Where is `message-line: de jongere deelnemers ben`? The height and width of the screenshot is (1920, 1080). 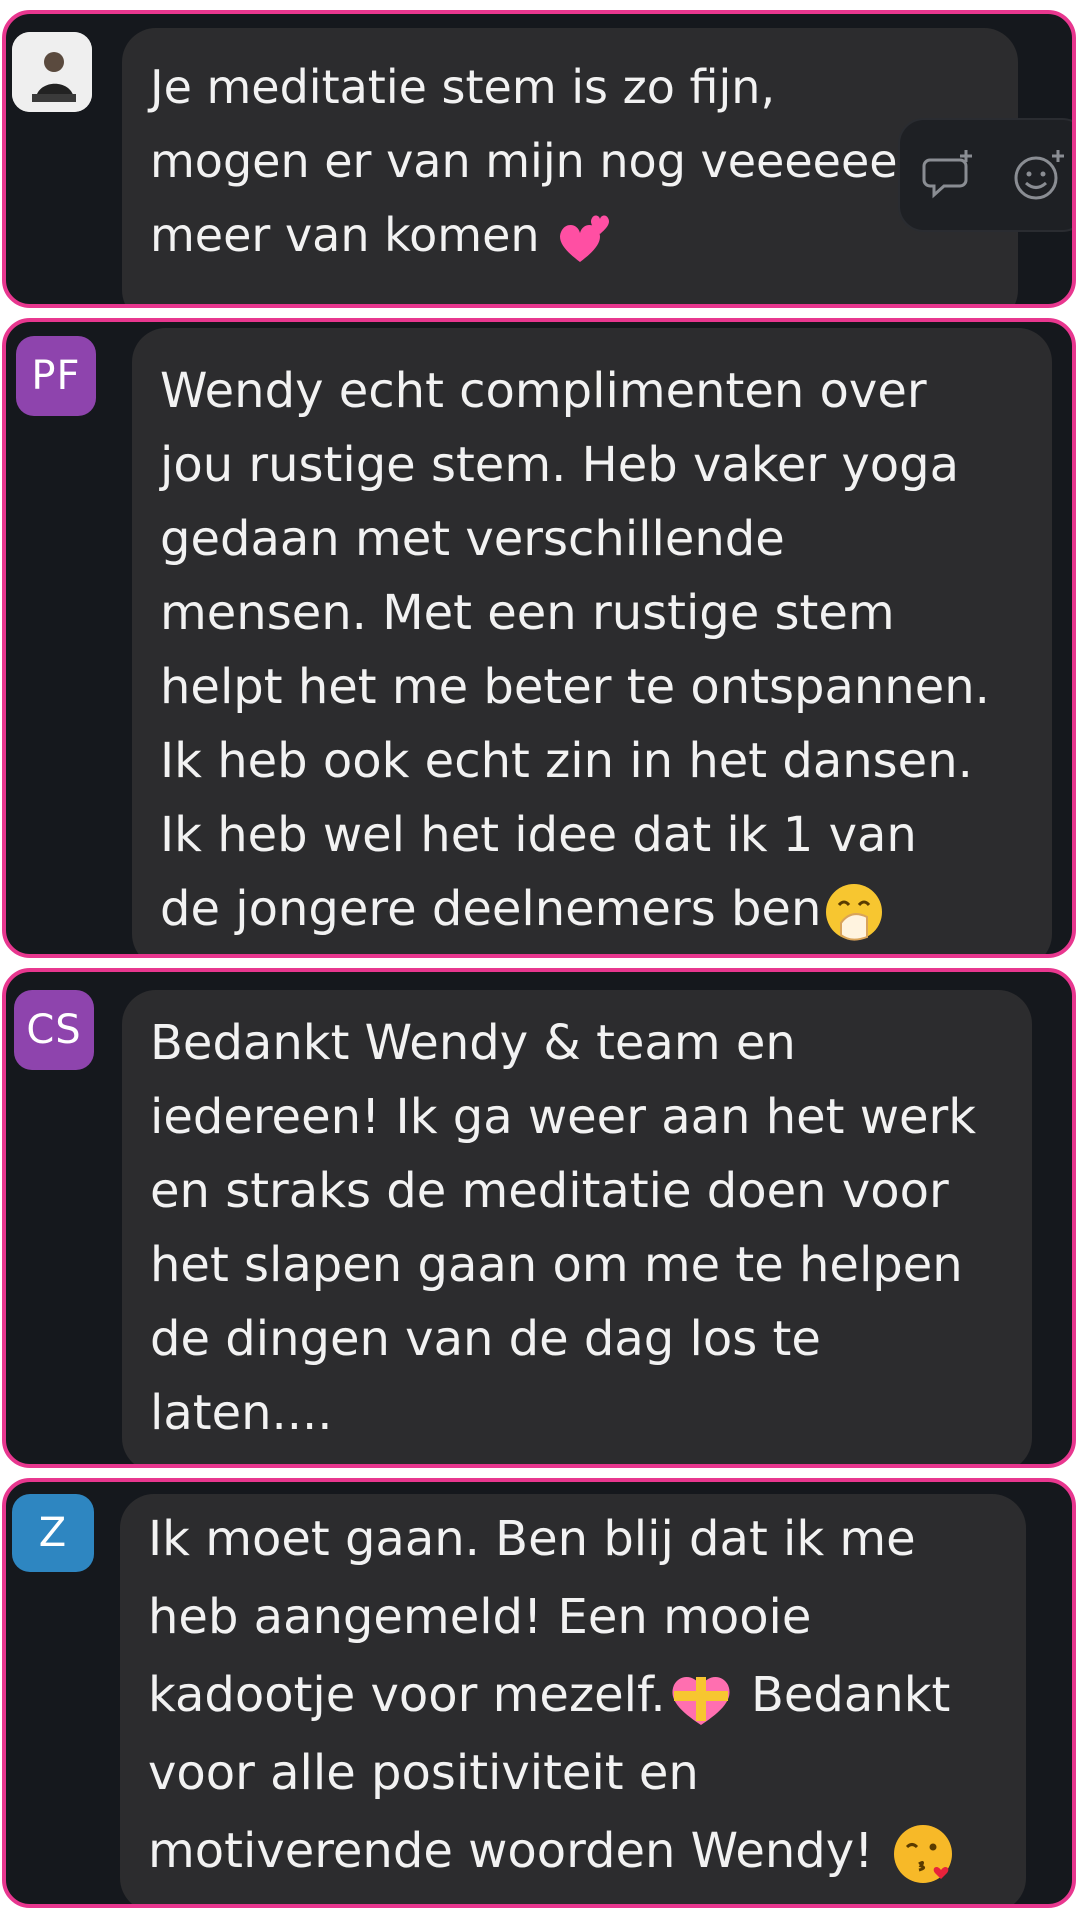
message-line: de jongere deelnemers ben is located at coordinates (491, 909).